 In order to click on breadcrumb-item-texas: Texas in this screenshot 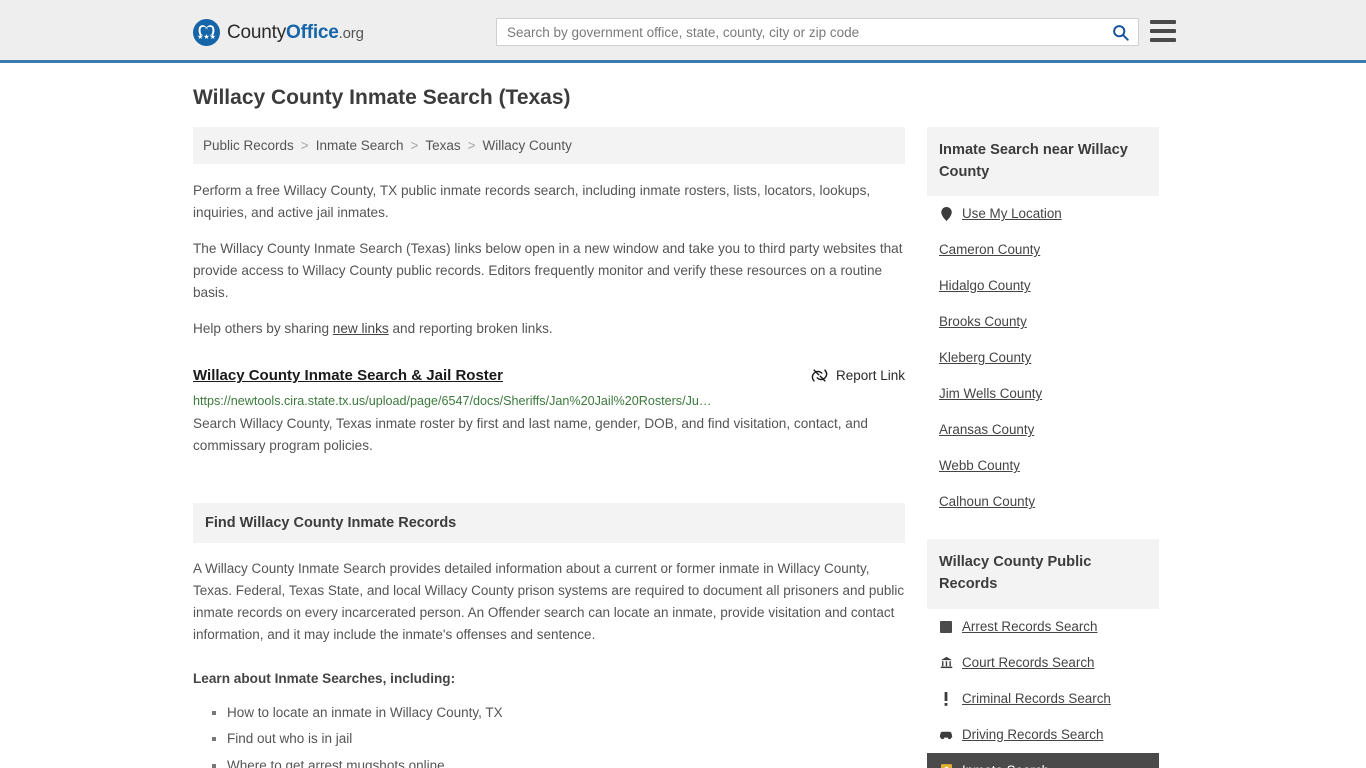, I will do `click(442, 145)`.